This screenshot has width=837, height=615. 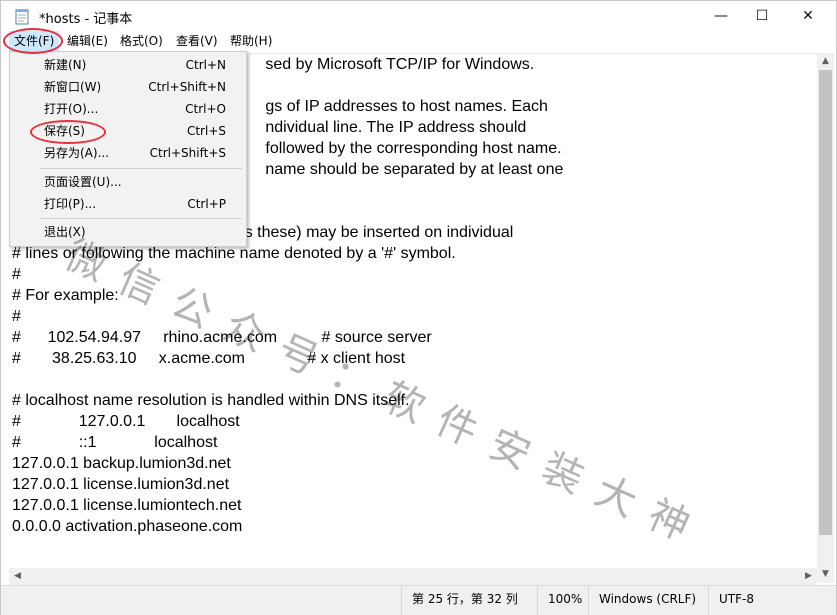 I want to click on menu-view: 查看(V), so click(x=197, y=41).